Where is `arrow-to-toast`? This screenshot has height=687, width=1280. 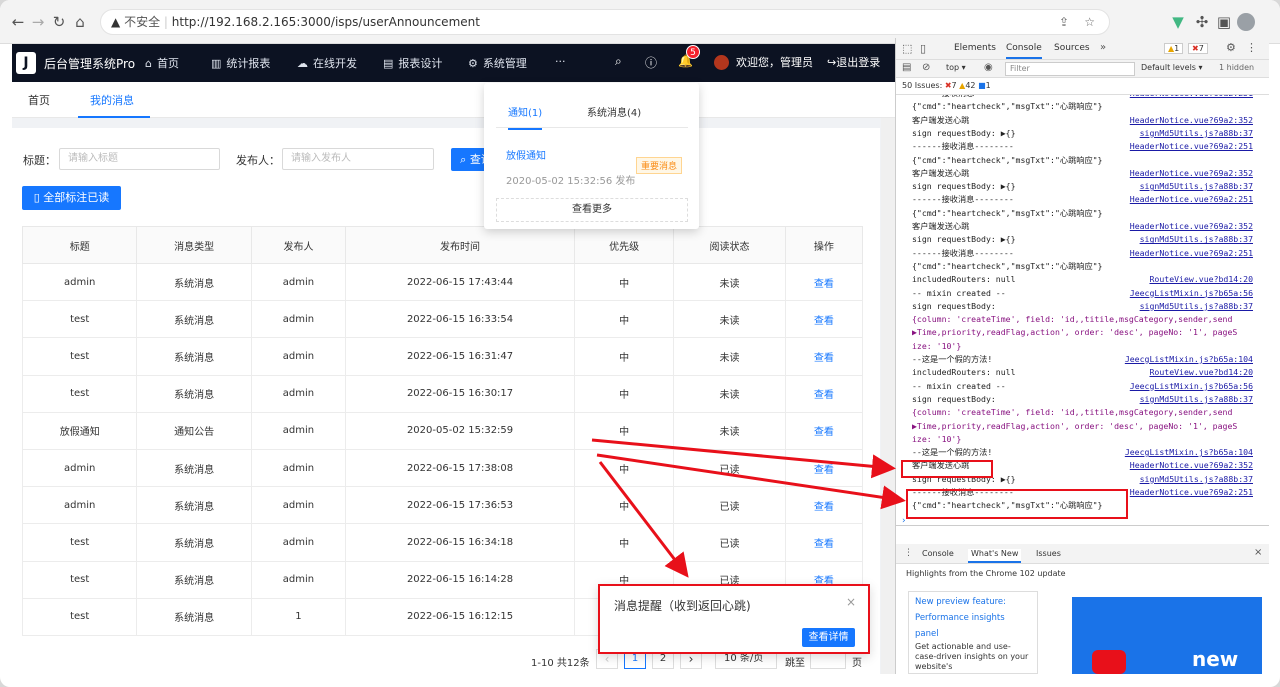 arrow-to-toast is located at coordinates (643, 519).